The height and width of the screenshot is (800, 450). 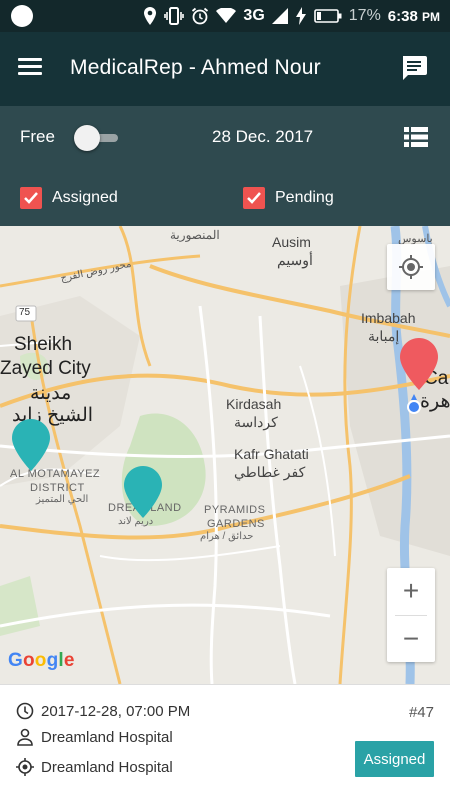 What do you see at coordinates (394, 759) in the screenshot?
I see `visit-status-button: Assigned` at bounding box center [394, 759].